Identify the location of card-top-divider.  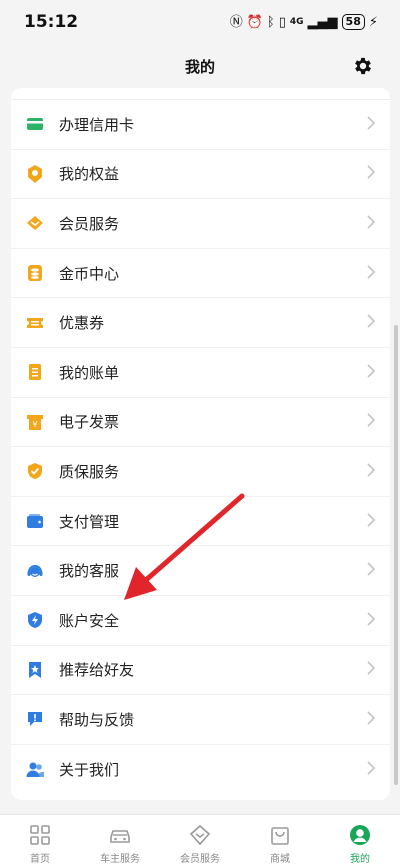
(200, 94).